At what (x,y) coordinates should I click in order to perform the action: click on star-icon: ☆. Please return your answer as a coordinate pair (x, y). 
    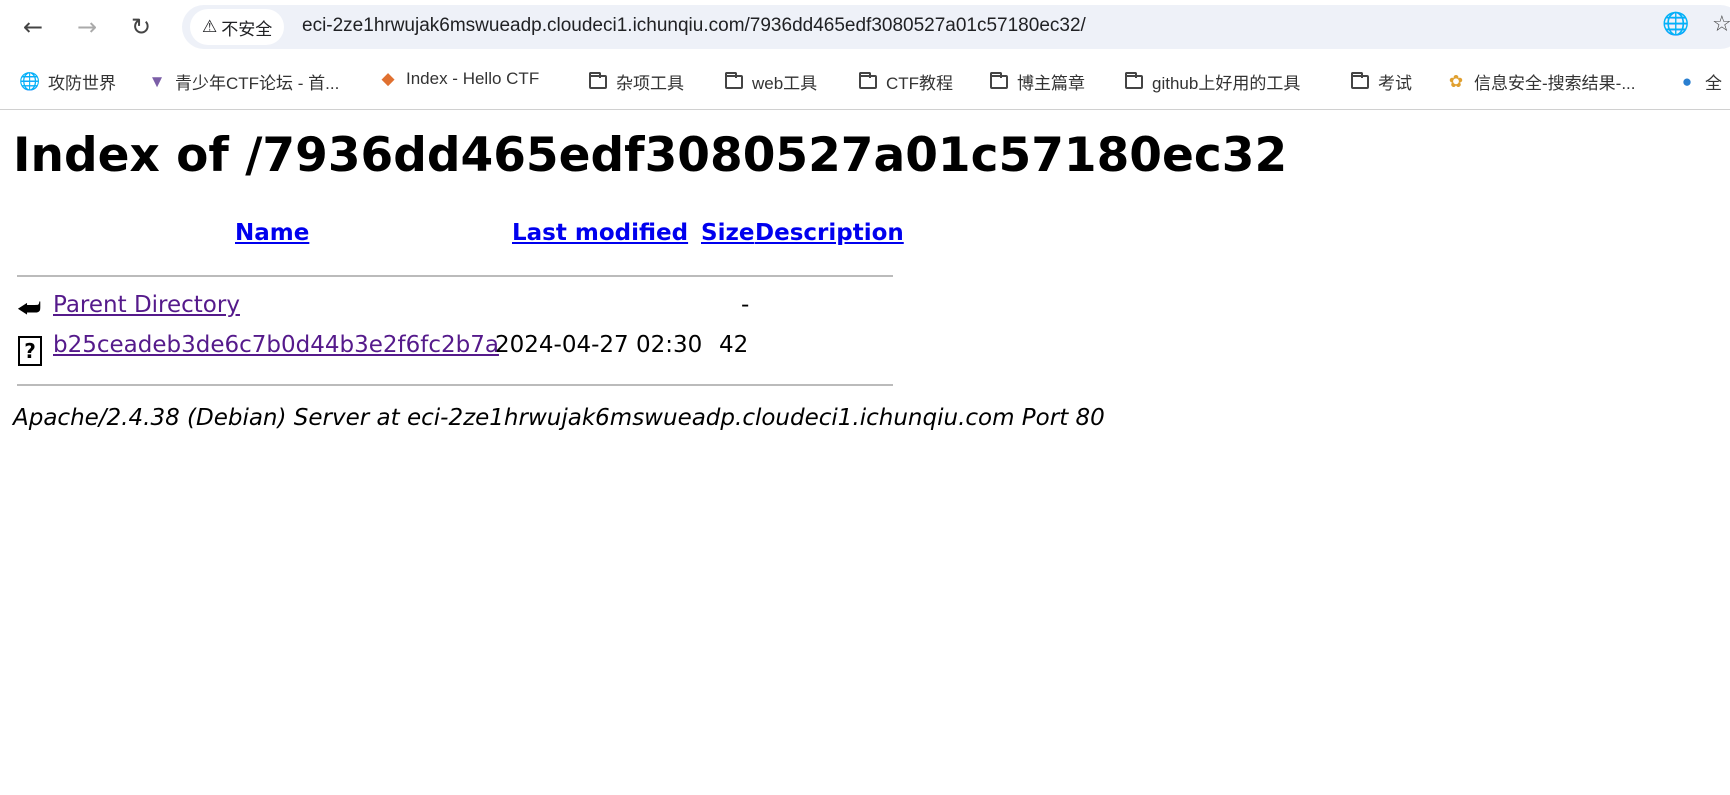
    Looking at the image, I should click on (1721, 24).